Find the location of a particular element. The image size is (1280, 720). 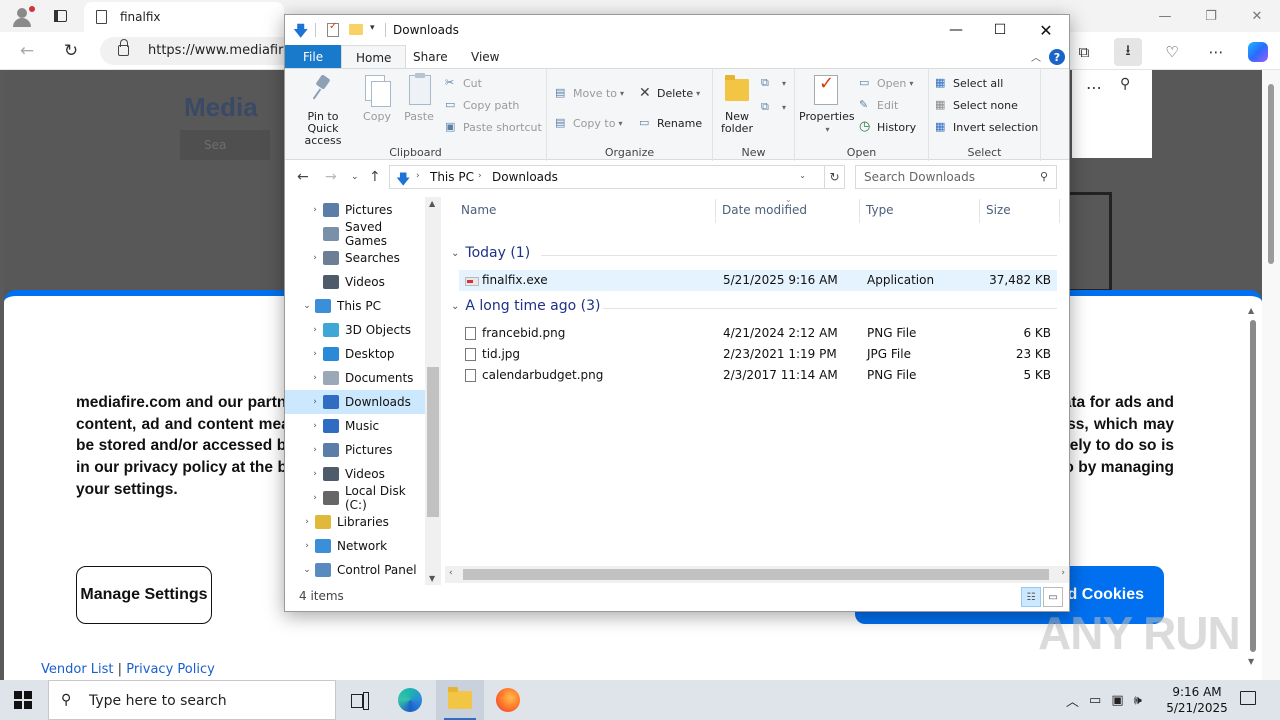

copilot-icon is located at coordinates (1258, 52).